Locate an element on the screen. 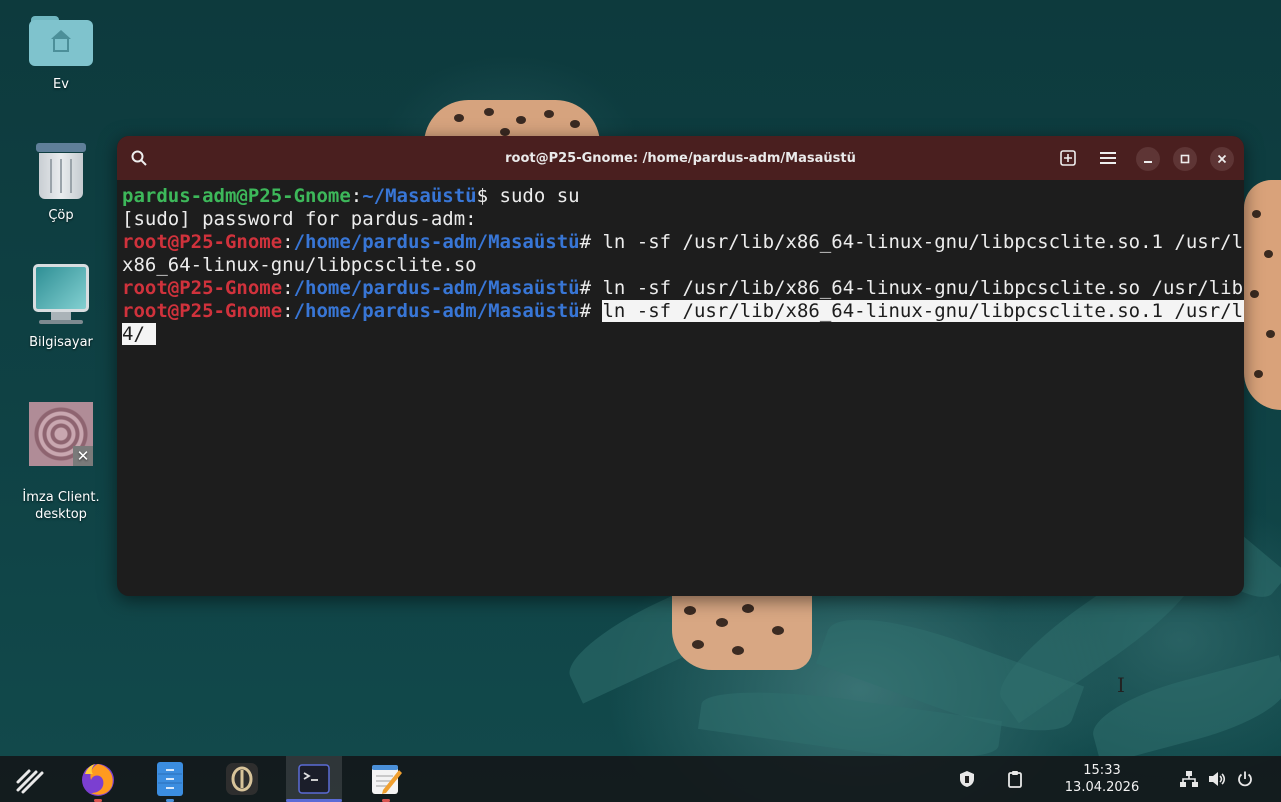 The height and width of the screenshot is (802, 1281). desktop-icon-trash: Çöp is located at coordinates (61, 183).